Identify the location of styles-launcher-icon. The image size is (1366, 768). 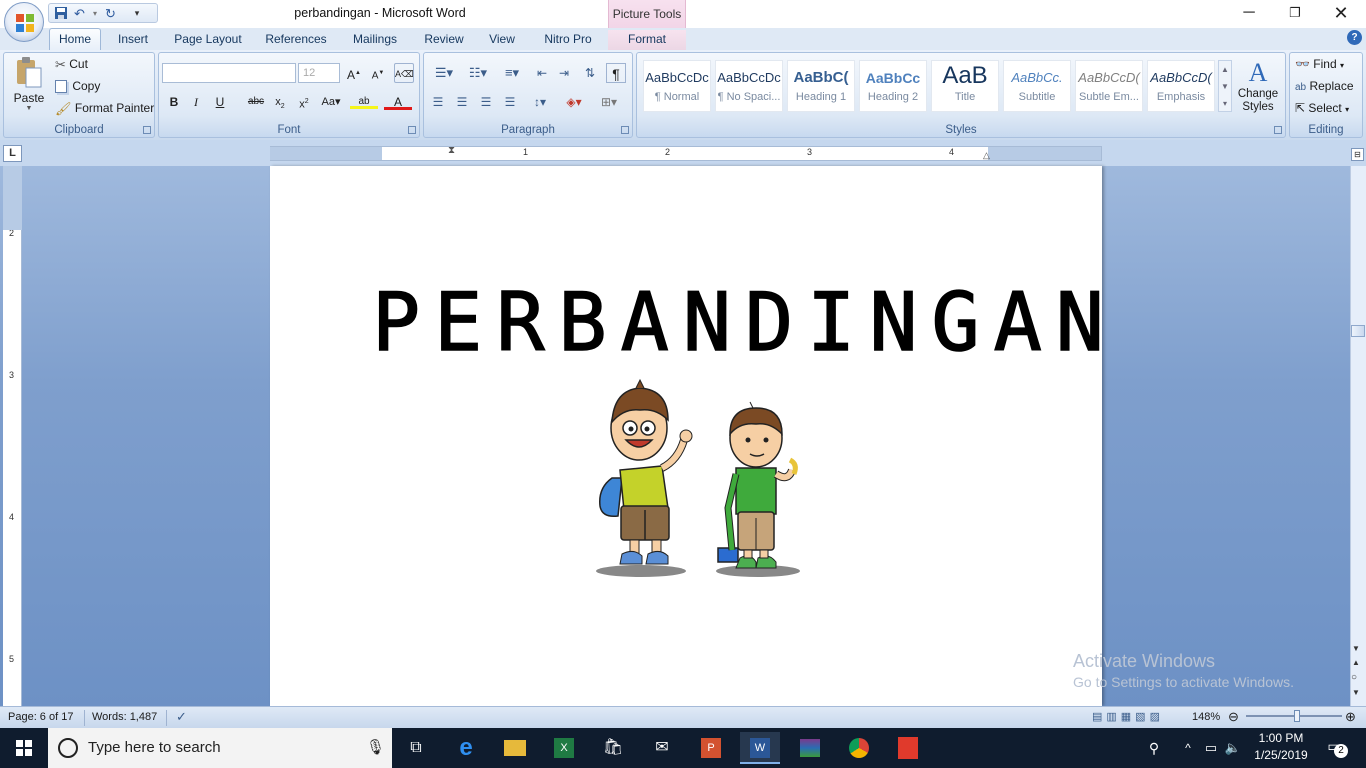
(1278, 130).